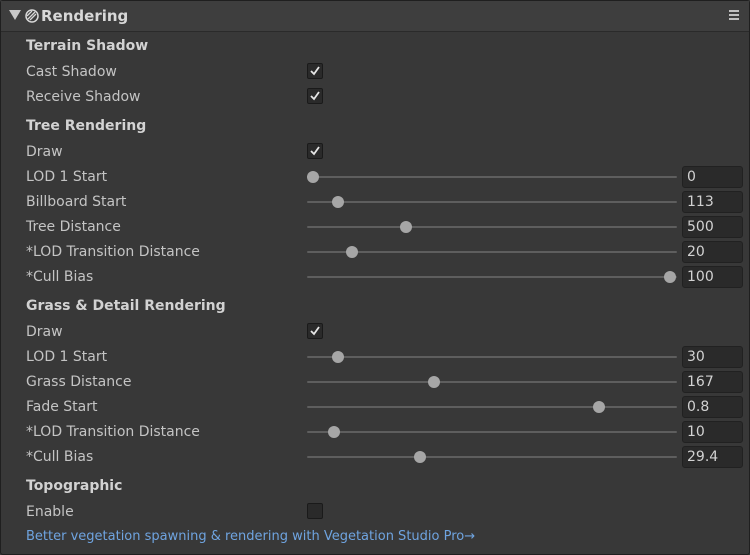  Describe the element at coordinates (74, 486) in the screenshot. I see `section-topographic: Topographic` at that location.